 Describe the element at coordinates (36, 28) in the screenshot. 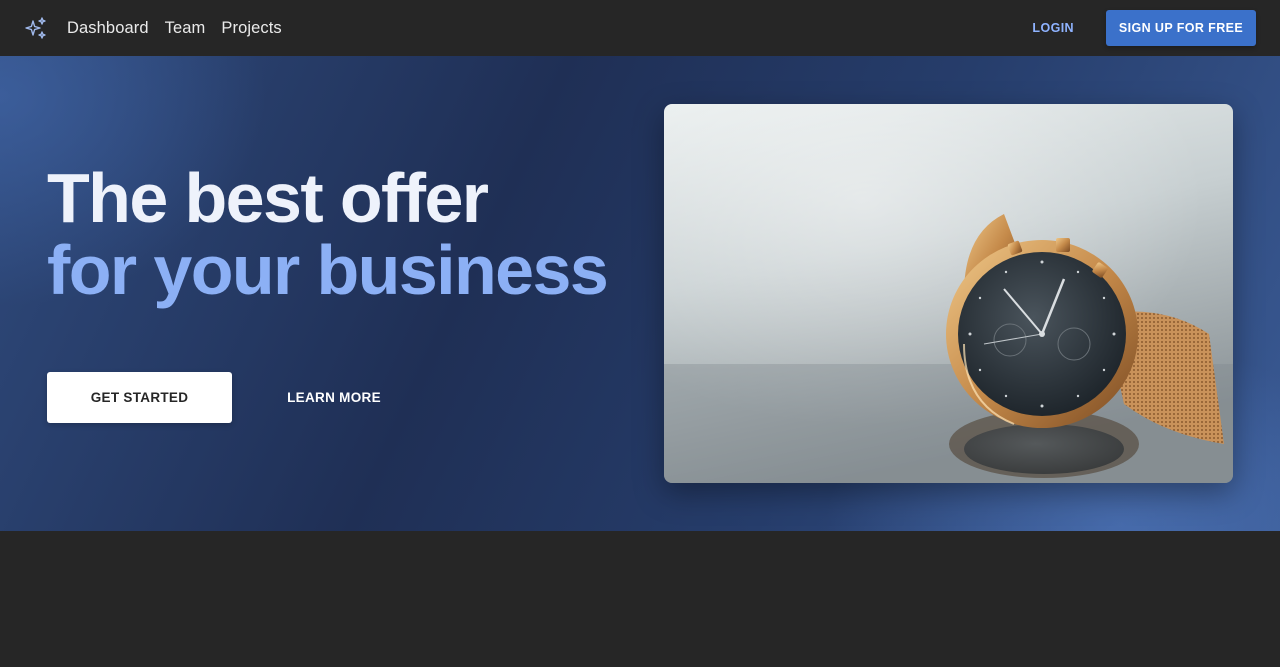

I see `sparkles-icon` at that location.